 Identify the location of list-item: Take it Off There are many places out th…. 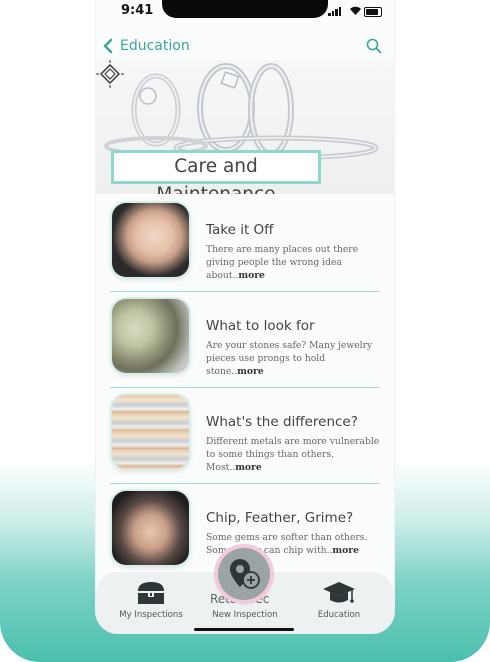
(245, 244).